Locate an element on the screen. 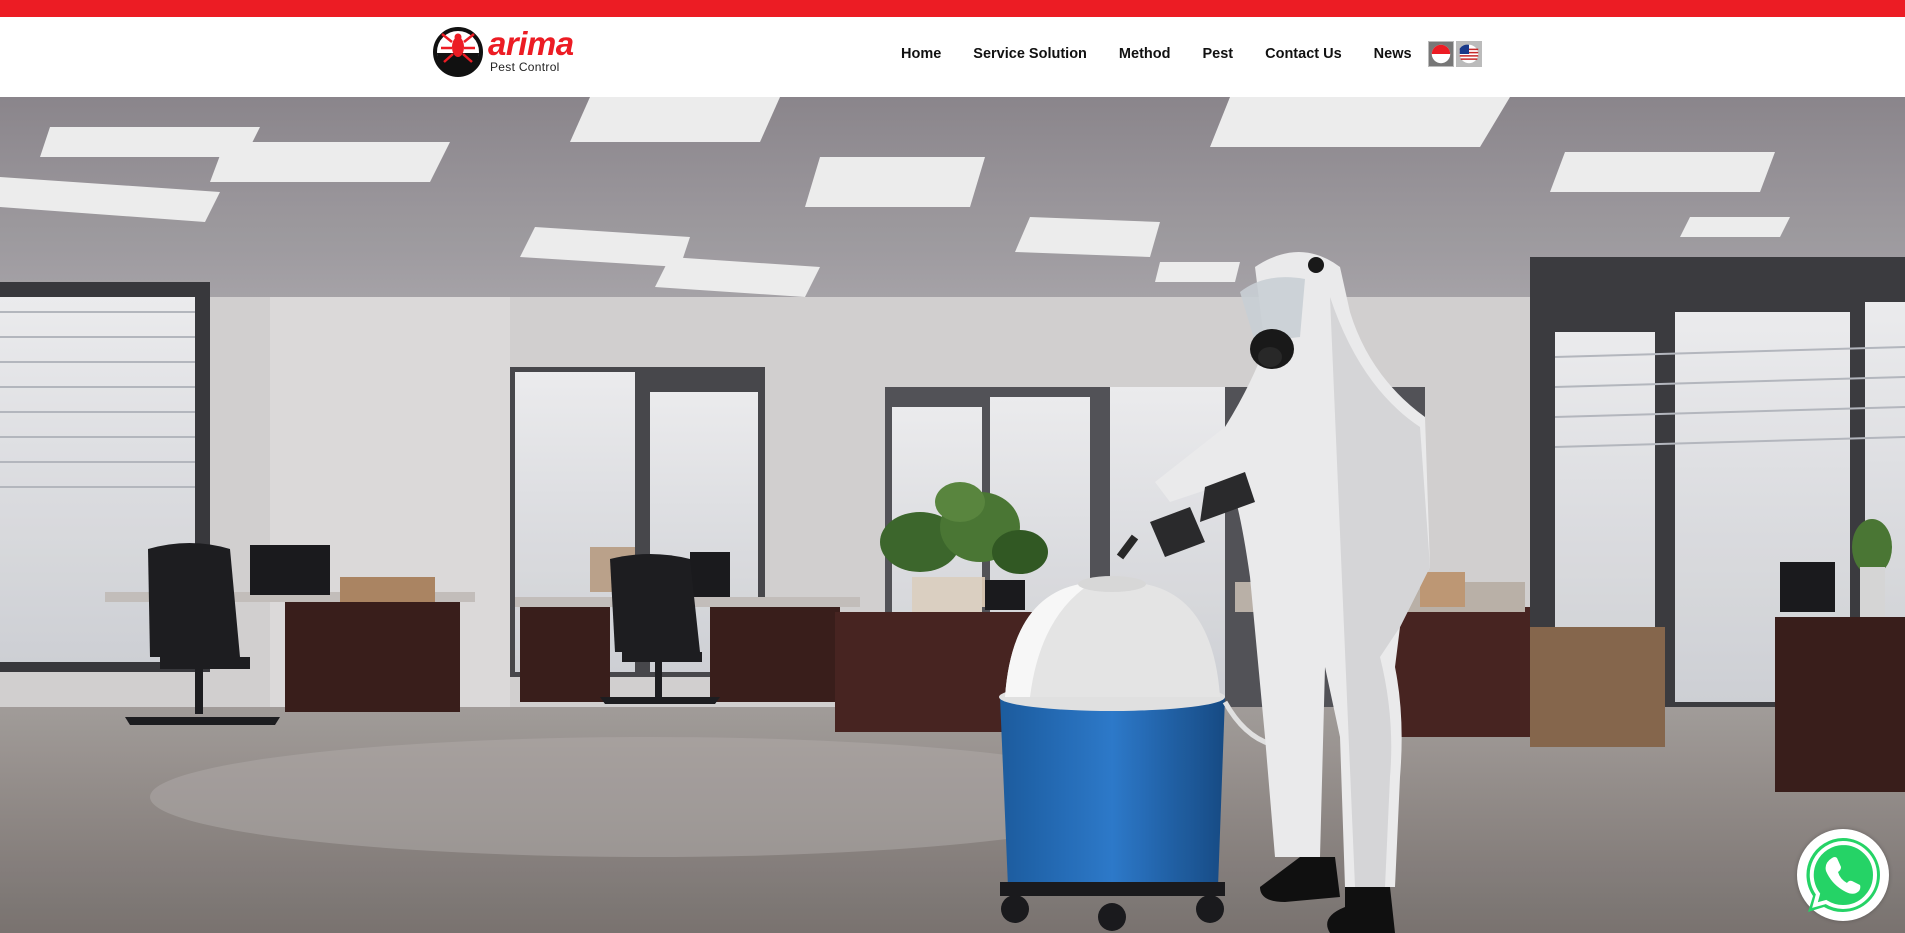 This screenshot has height=933, width=1905. nav-home: Home is located at coordinates (921, 54).